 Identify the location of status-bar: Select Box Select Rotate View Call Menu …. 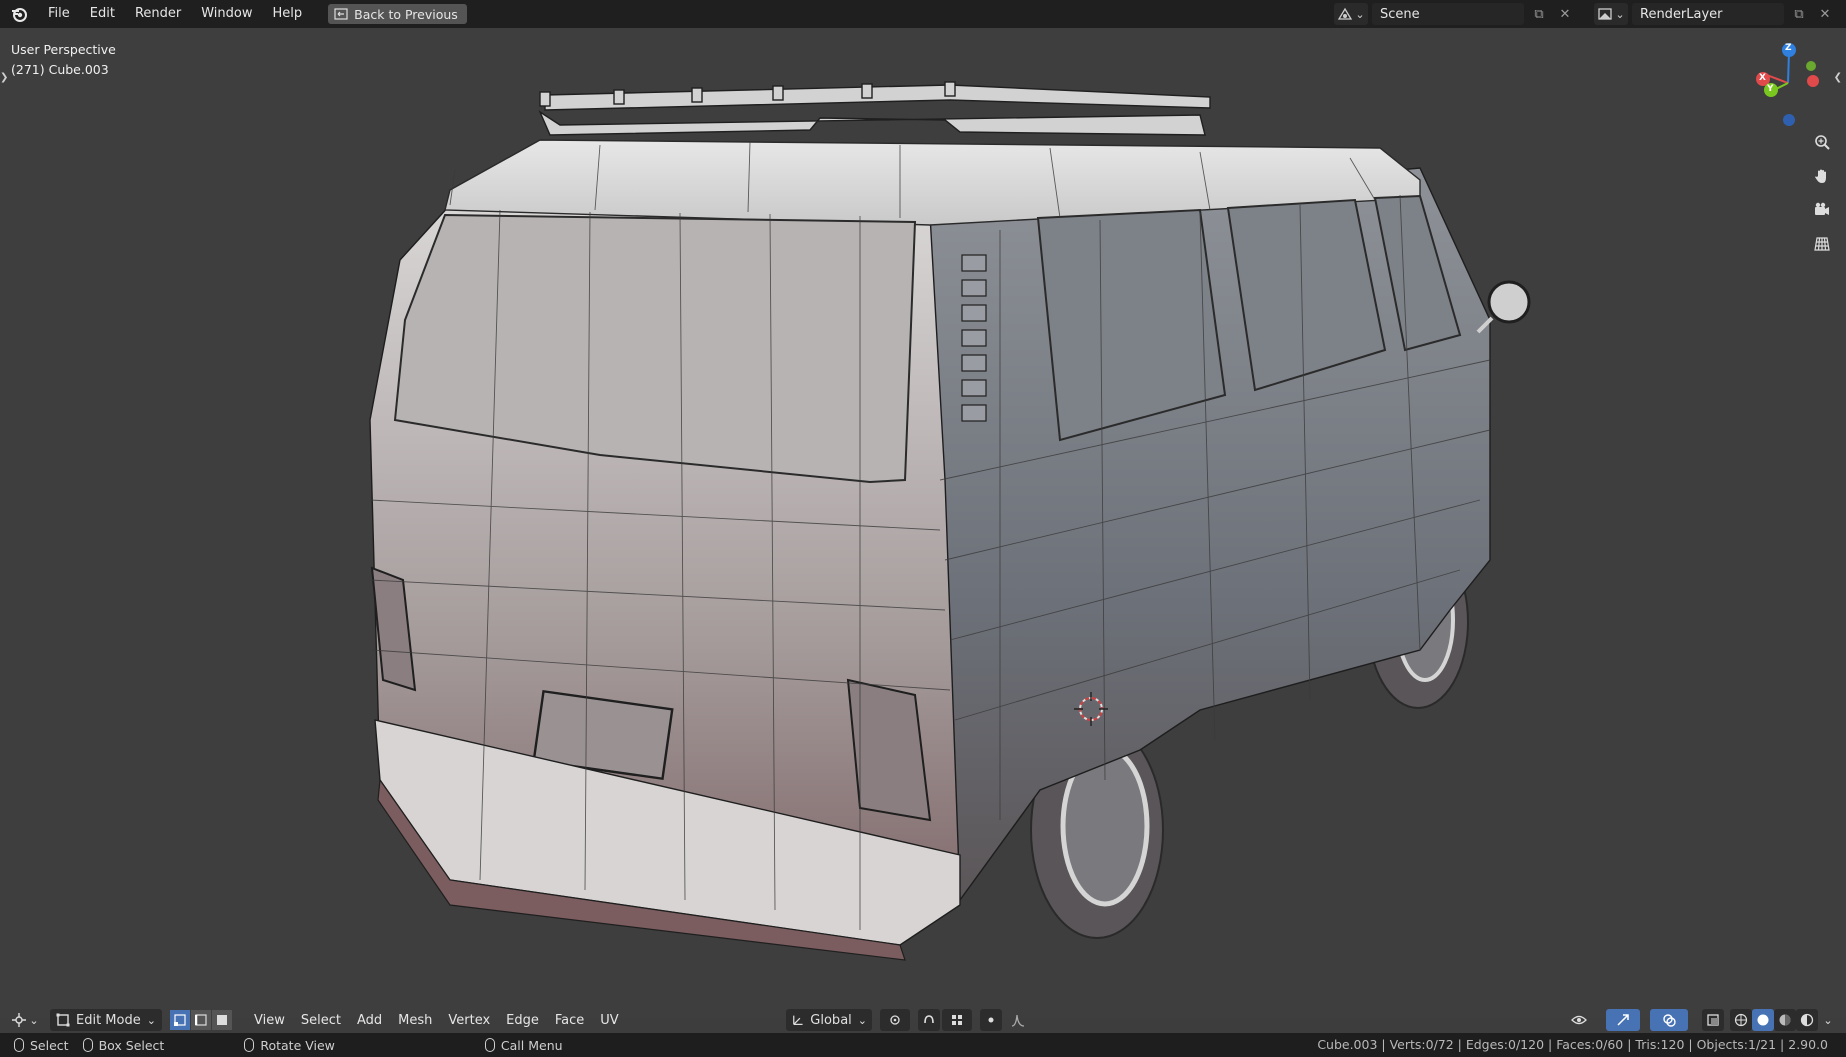
(923, 1045).